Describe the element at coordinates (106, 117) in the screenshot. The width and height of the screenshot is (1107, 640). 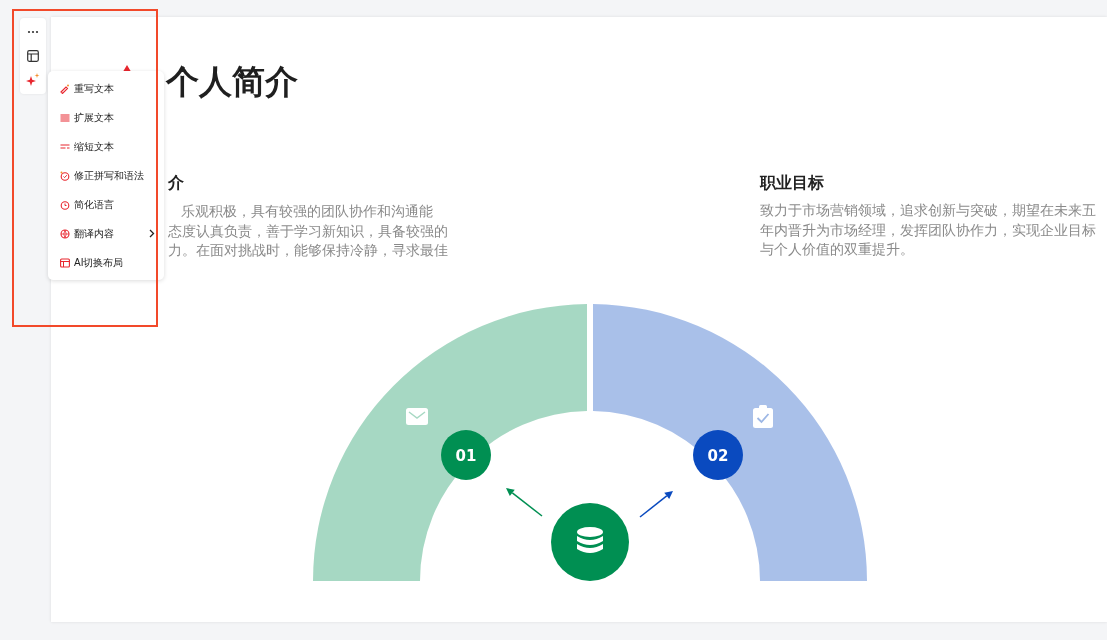
I see `menu-item: 扩展文本` at that location.